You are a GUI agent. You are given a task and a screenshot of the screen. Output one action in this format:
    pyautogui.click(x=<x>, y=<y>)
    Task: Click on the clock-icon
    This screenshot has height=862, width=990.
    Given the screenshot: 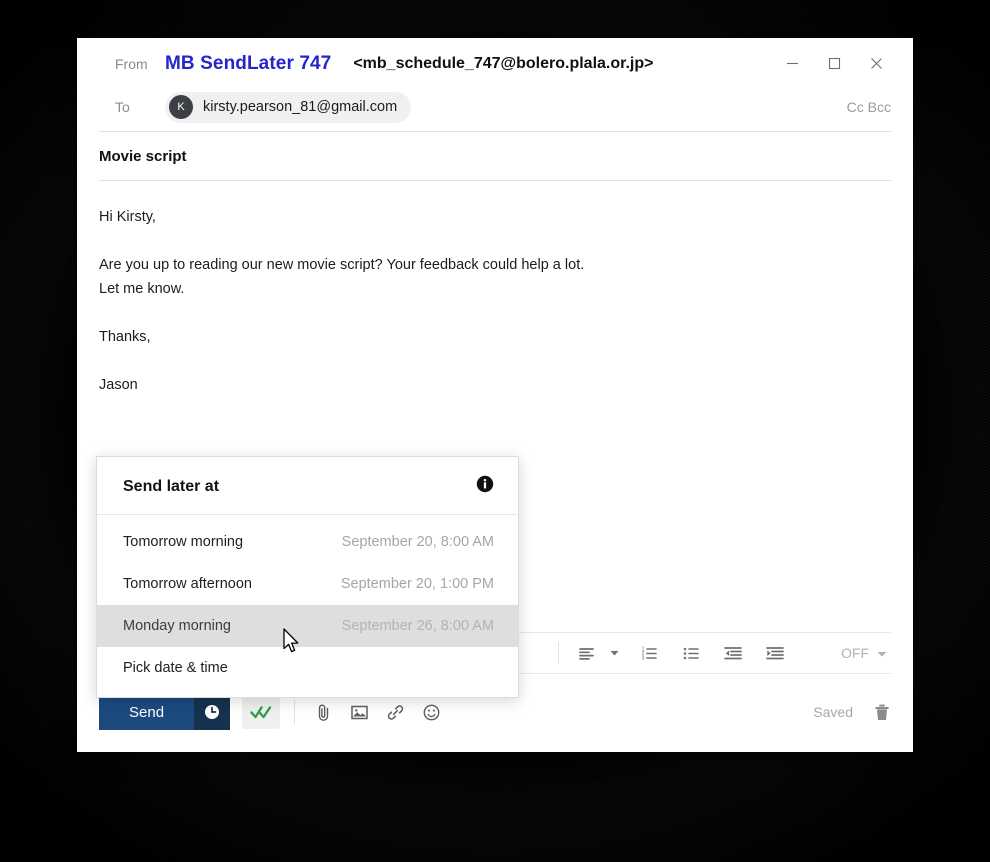 What is the action you would take?
    pyautogui.click(x=212, y=712)
    